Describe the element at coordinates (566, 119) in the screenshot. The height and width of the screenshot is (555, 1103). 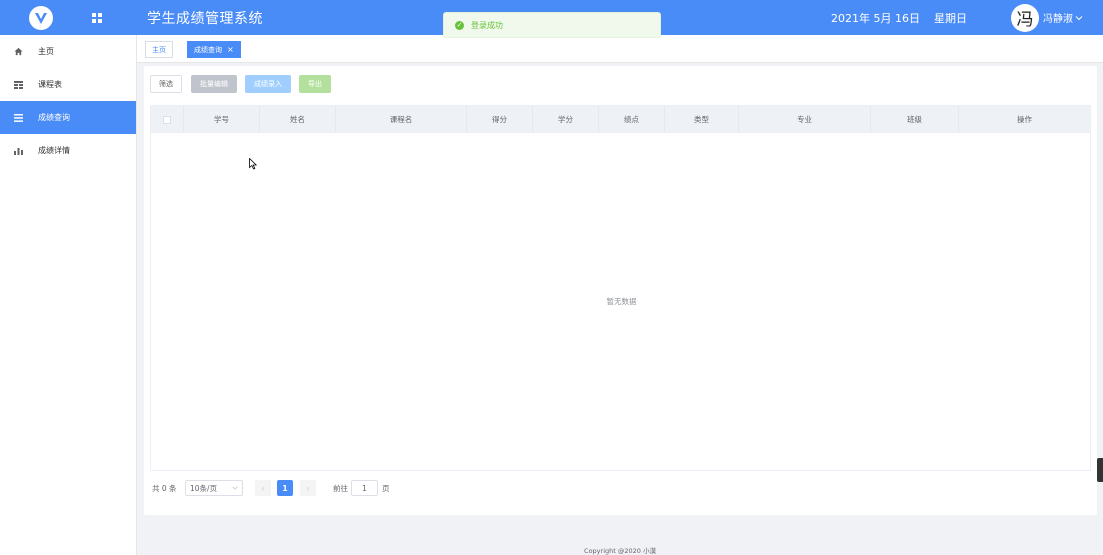
I see `column-header: 学分` at that location.